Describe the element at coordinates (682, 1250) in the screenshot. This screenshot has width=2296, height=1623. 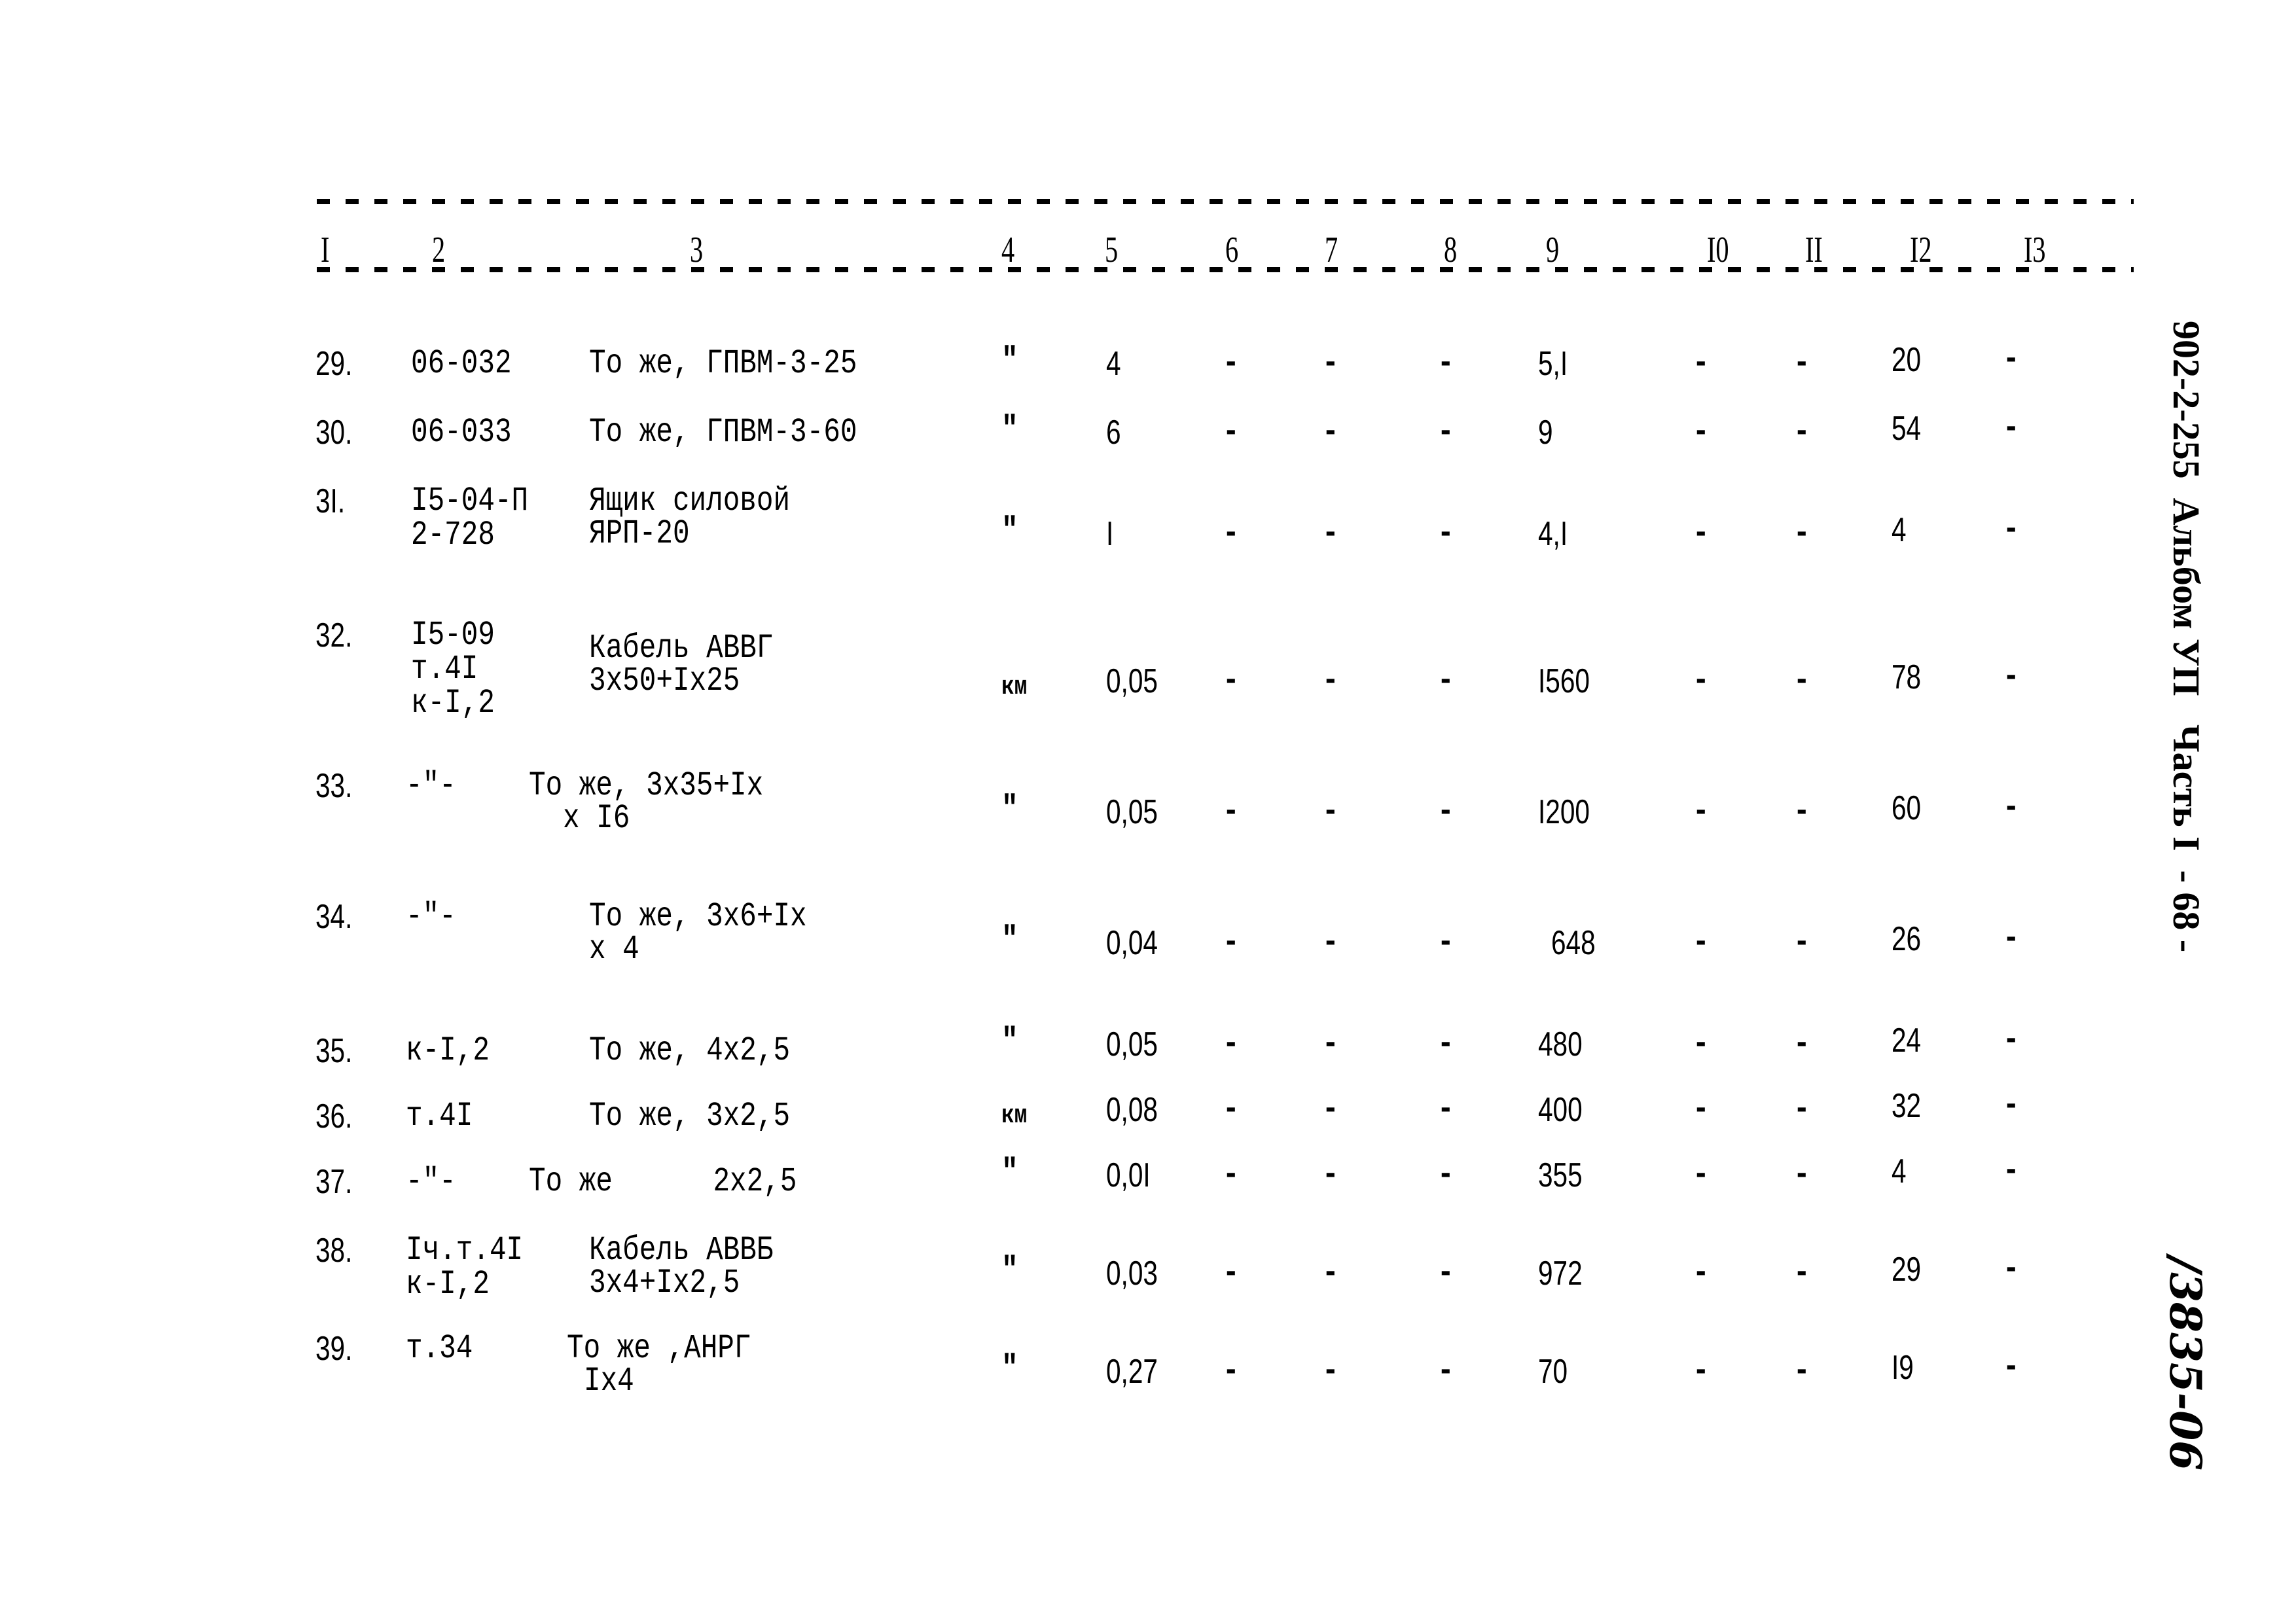
I see `item-description: Кабель АВВБ` at that location.